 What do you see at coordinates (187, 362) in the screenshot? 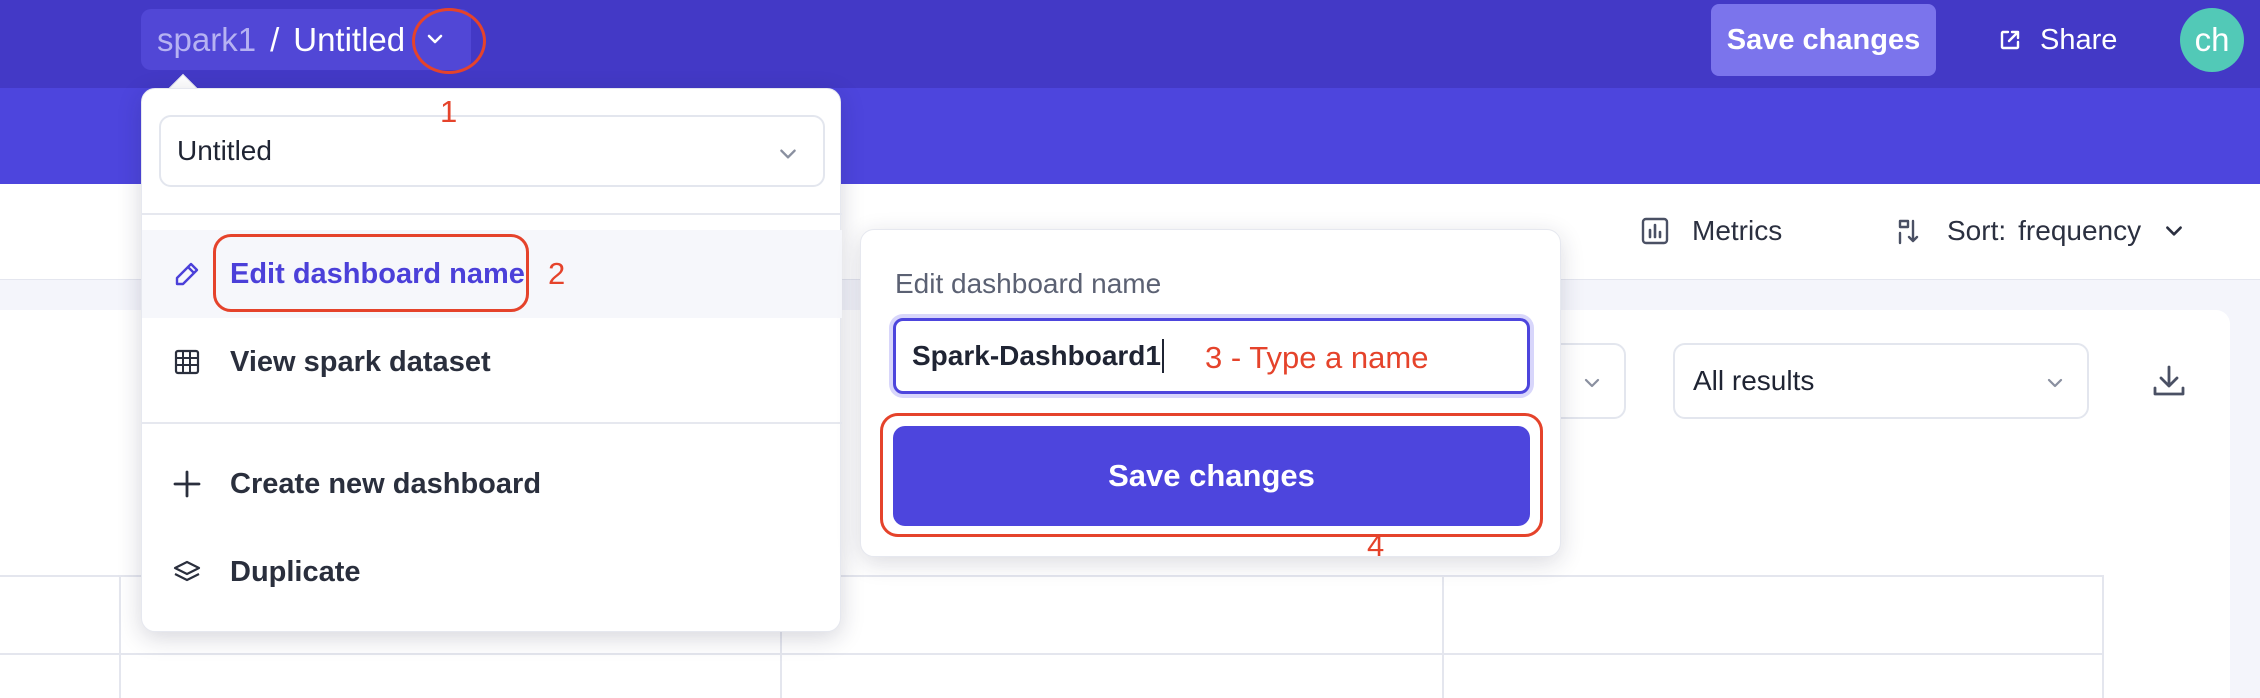
I see `table-icon` at bounding box center [187, 362].